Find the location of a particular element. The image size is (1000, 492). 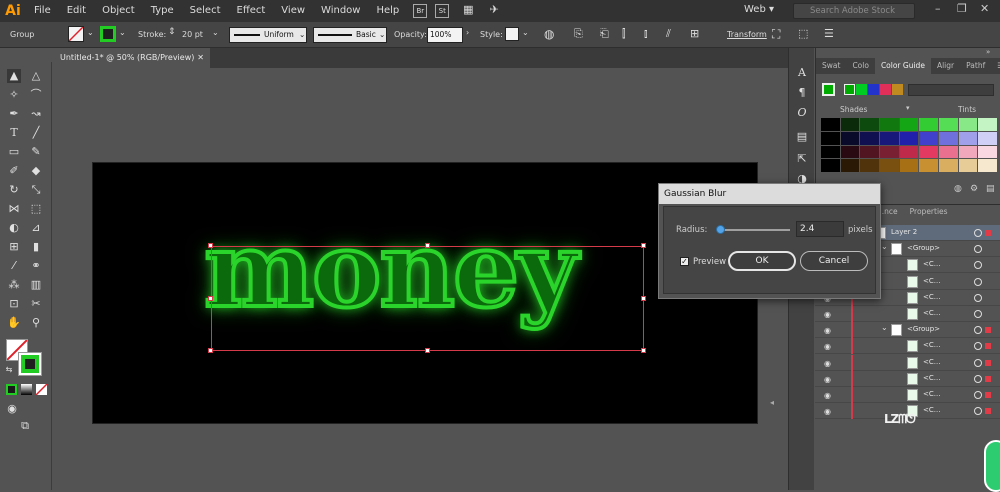

tab-color-guide: Color Guide is located at coordinates (902, 66).